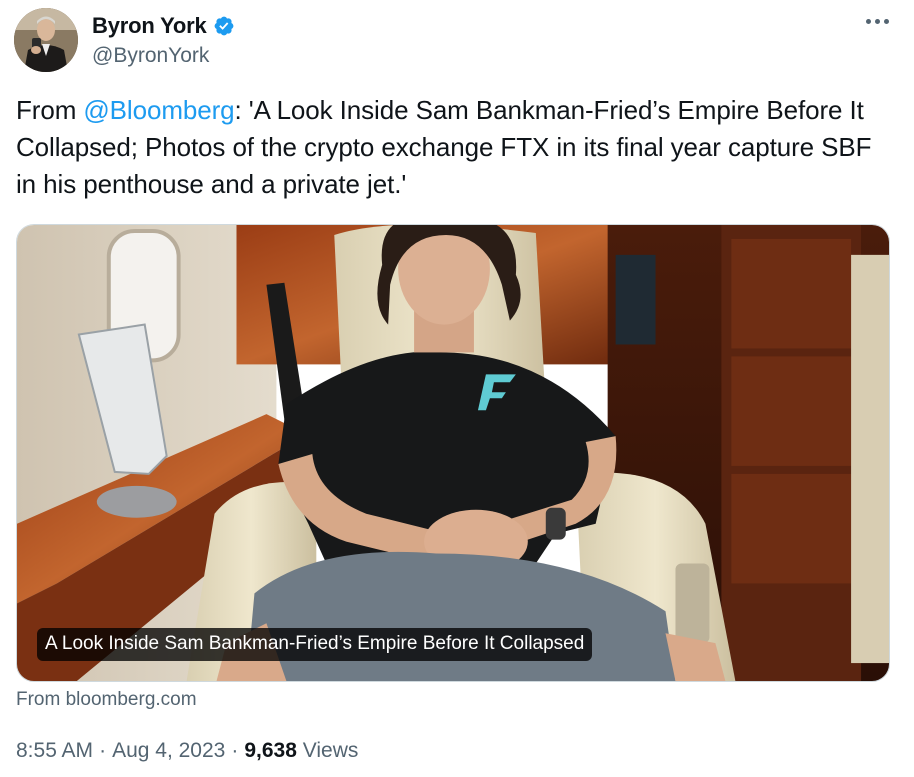 Image resolution: width=914 pixels, height=777 pixels. Describe the element at coordinates (163, 56) in the screenshot. I see `handle: @ByronYork` at that location.